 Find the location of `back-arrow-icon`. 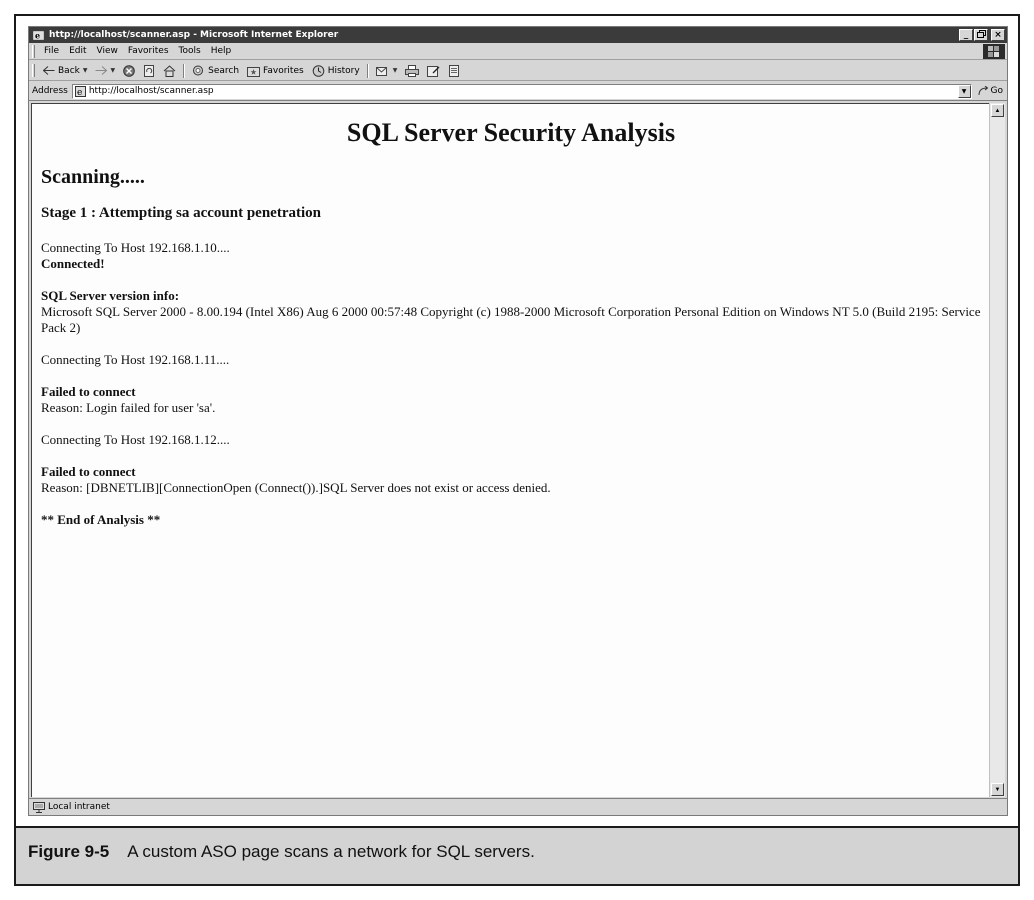

back-arrow-icon is located at coordinates (49, 70).